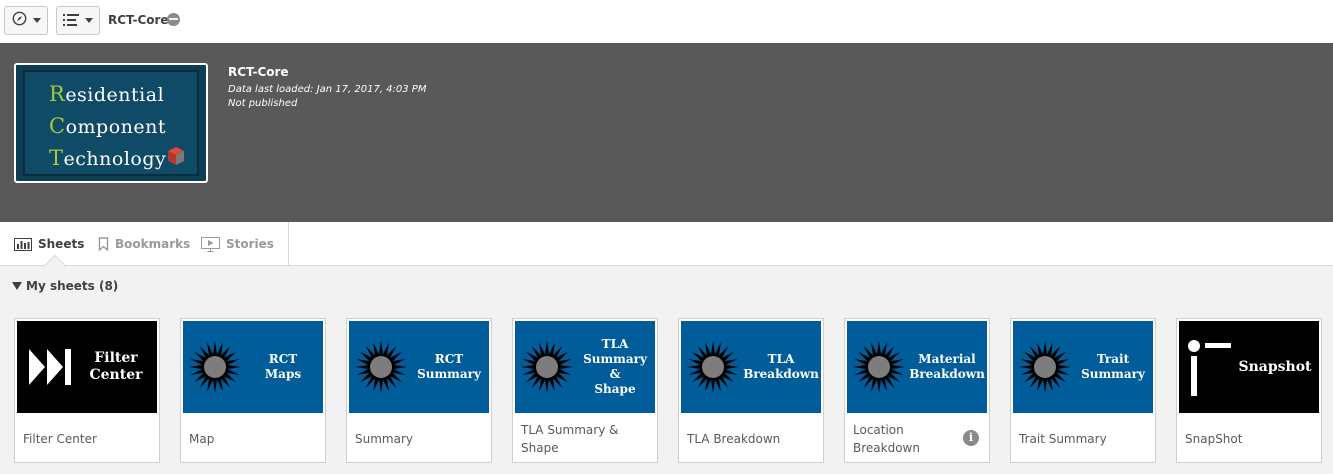 The height and width of the screenshot is (474, 1333). I want to click on sheet-card: Material Breakdown Location Breakdown i, so click(917, 390).